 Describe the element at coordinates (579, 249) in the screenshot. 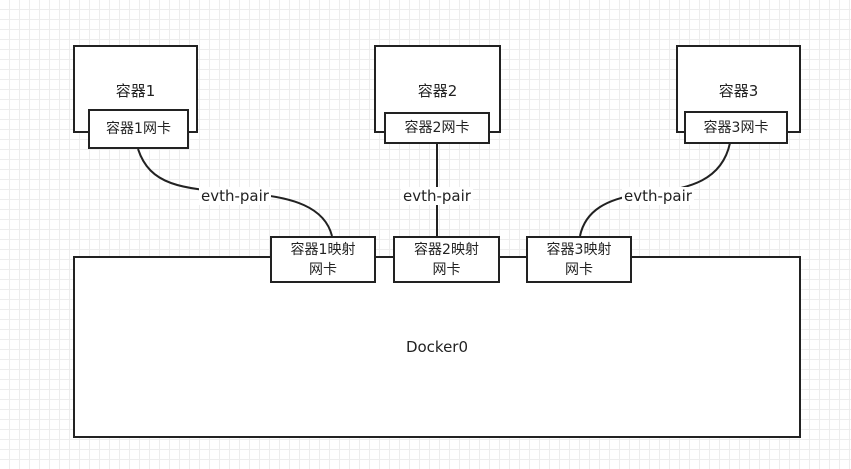

I see `mapped-nic-3-line1: 容器3映射` at that location.